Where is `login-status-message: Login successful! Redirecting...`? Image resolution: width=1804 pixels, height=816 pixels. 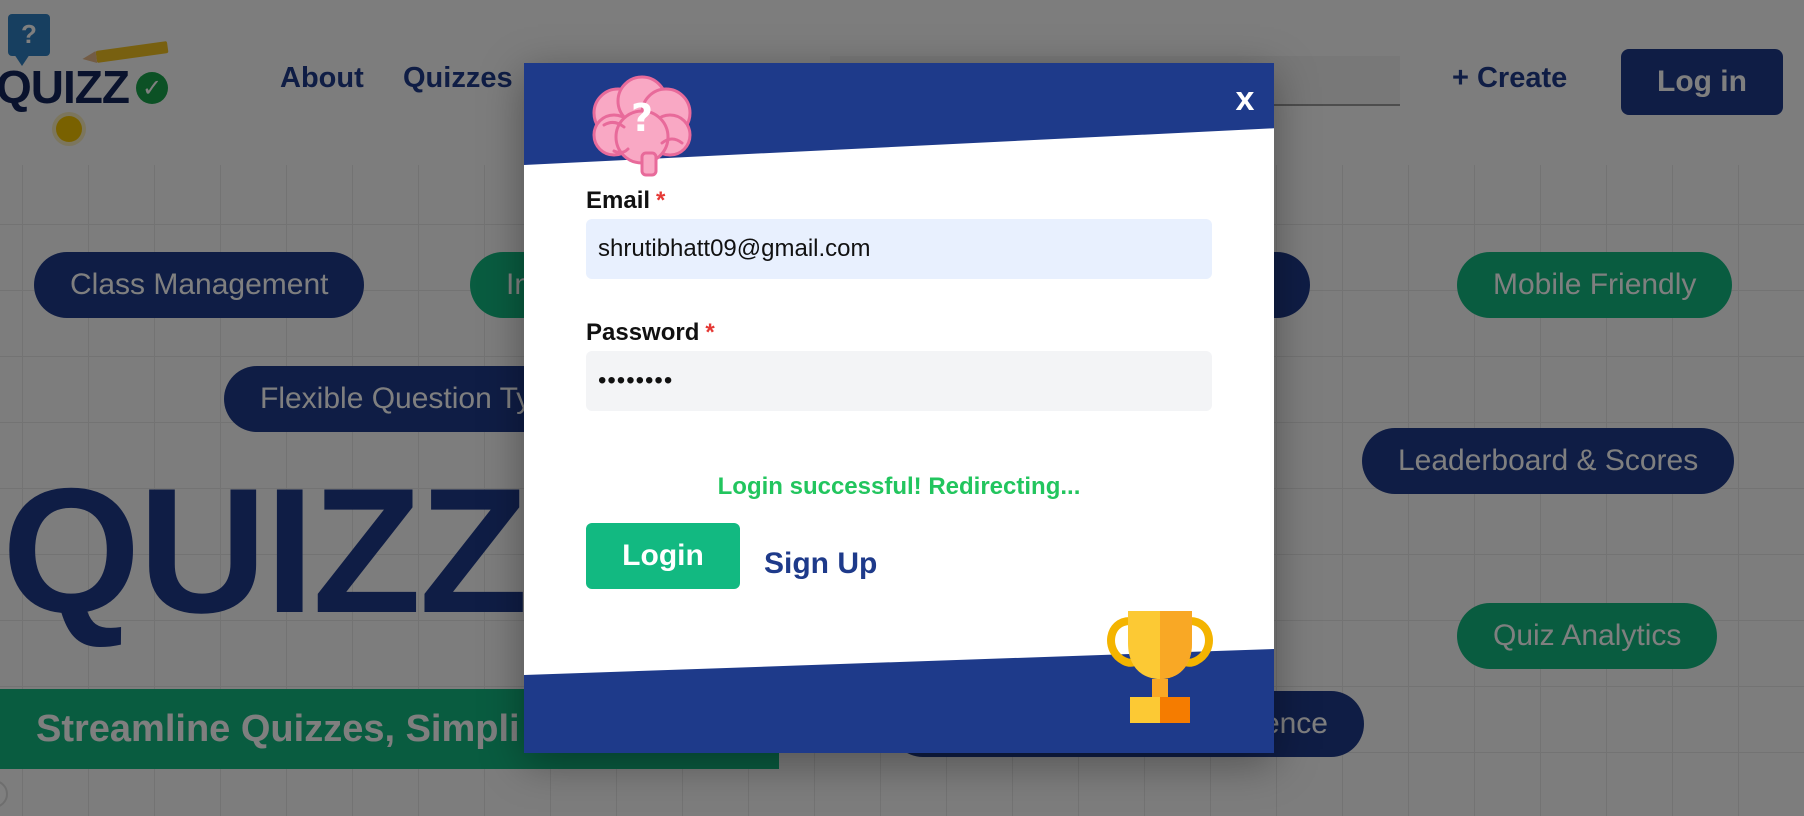
login-status-message: Login successful! Redirecting... is located at coordinates (899, 486).